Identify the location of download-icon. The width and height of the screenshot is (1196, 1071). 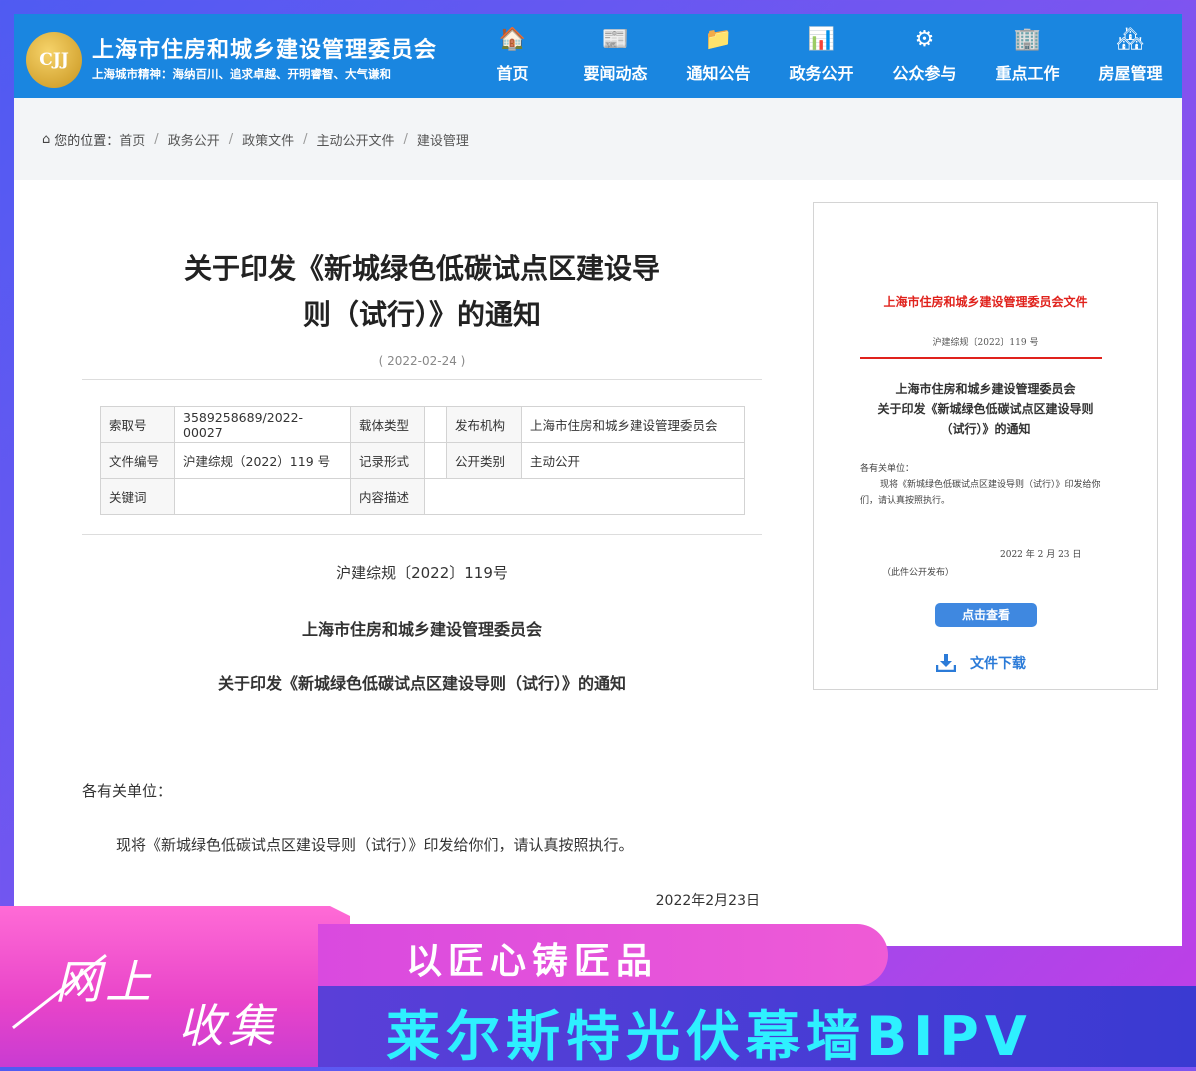
(946, 663).